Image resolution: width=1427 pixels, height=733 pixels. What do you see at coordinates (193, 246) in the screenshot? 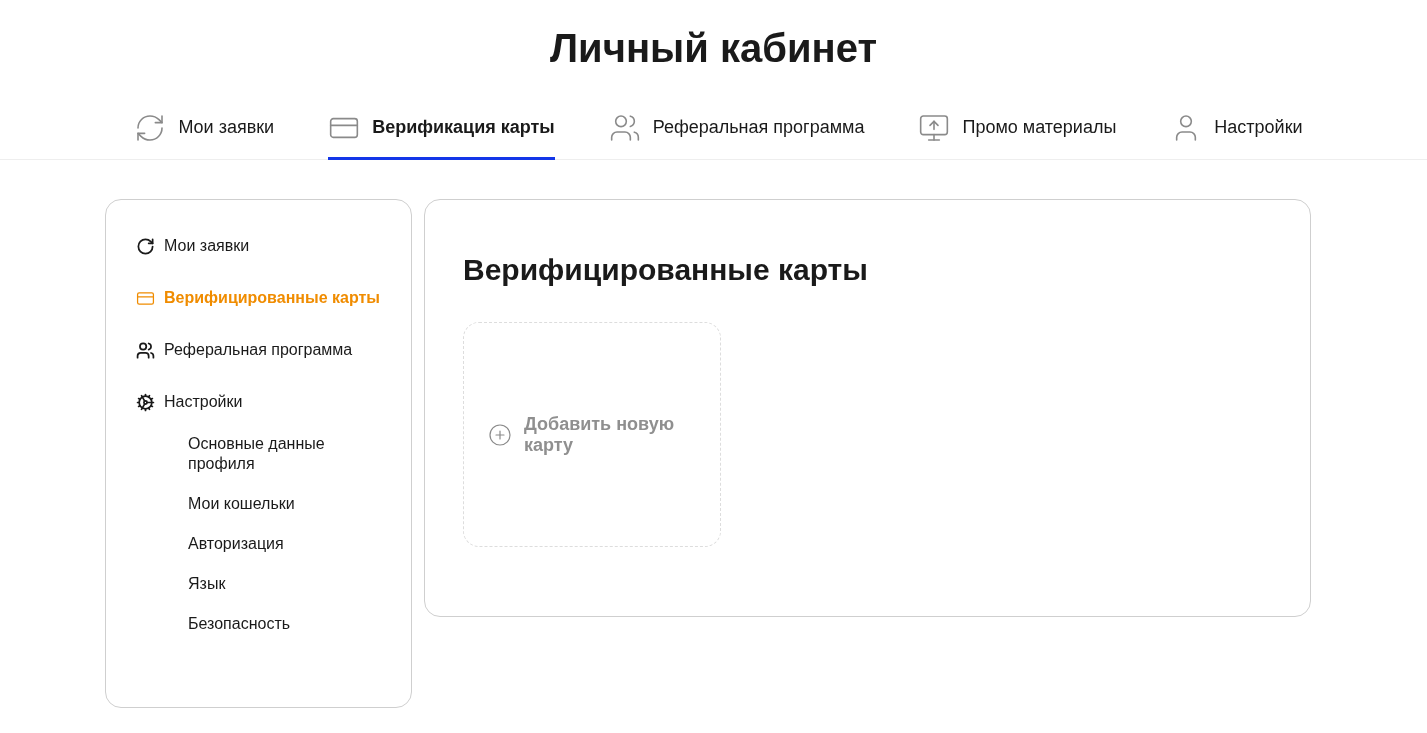
I see `sidebar-link: Мои заявки` at bounding box center [193, 246].